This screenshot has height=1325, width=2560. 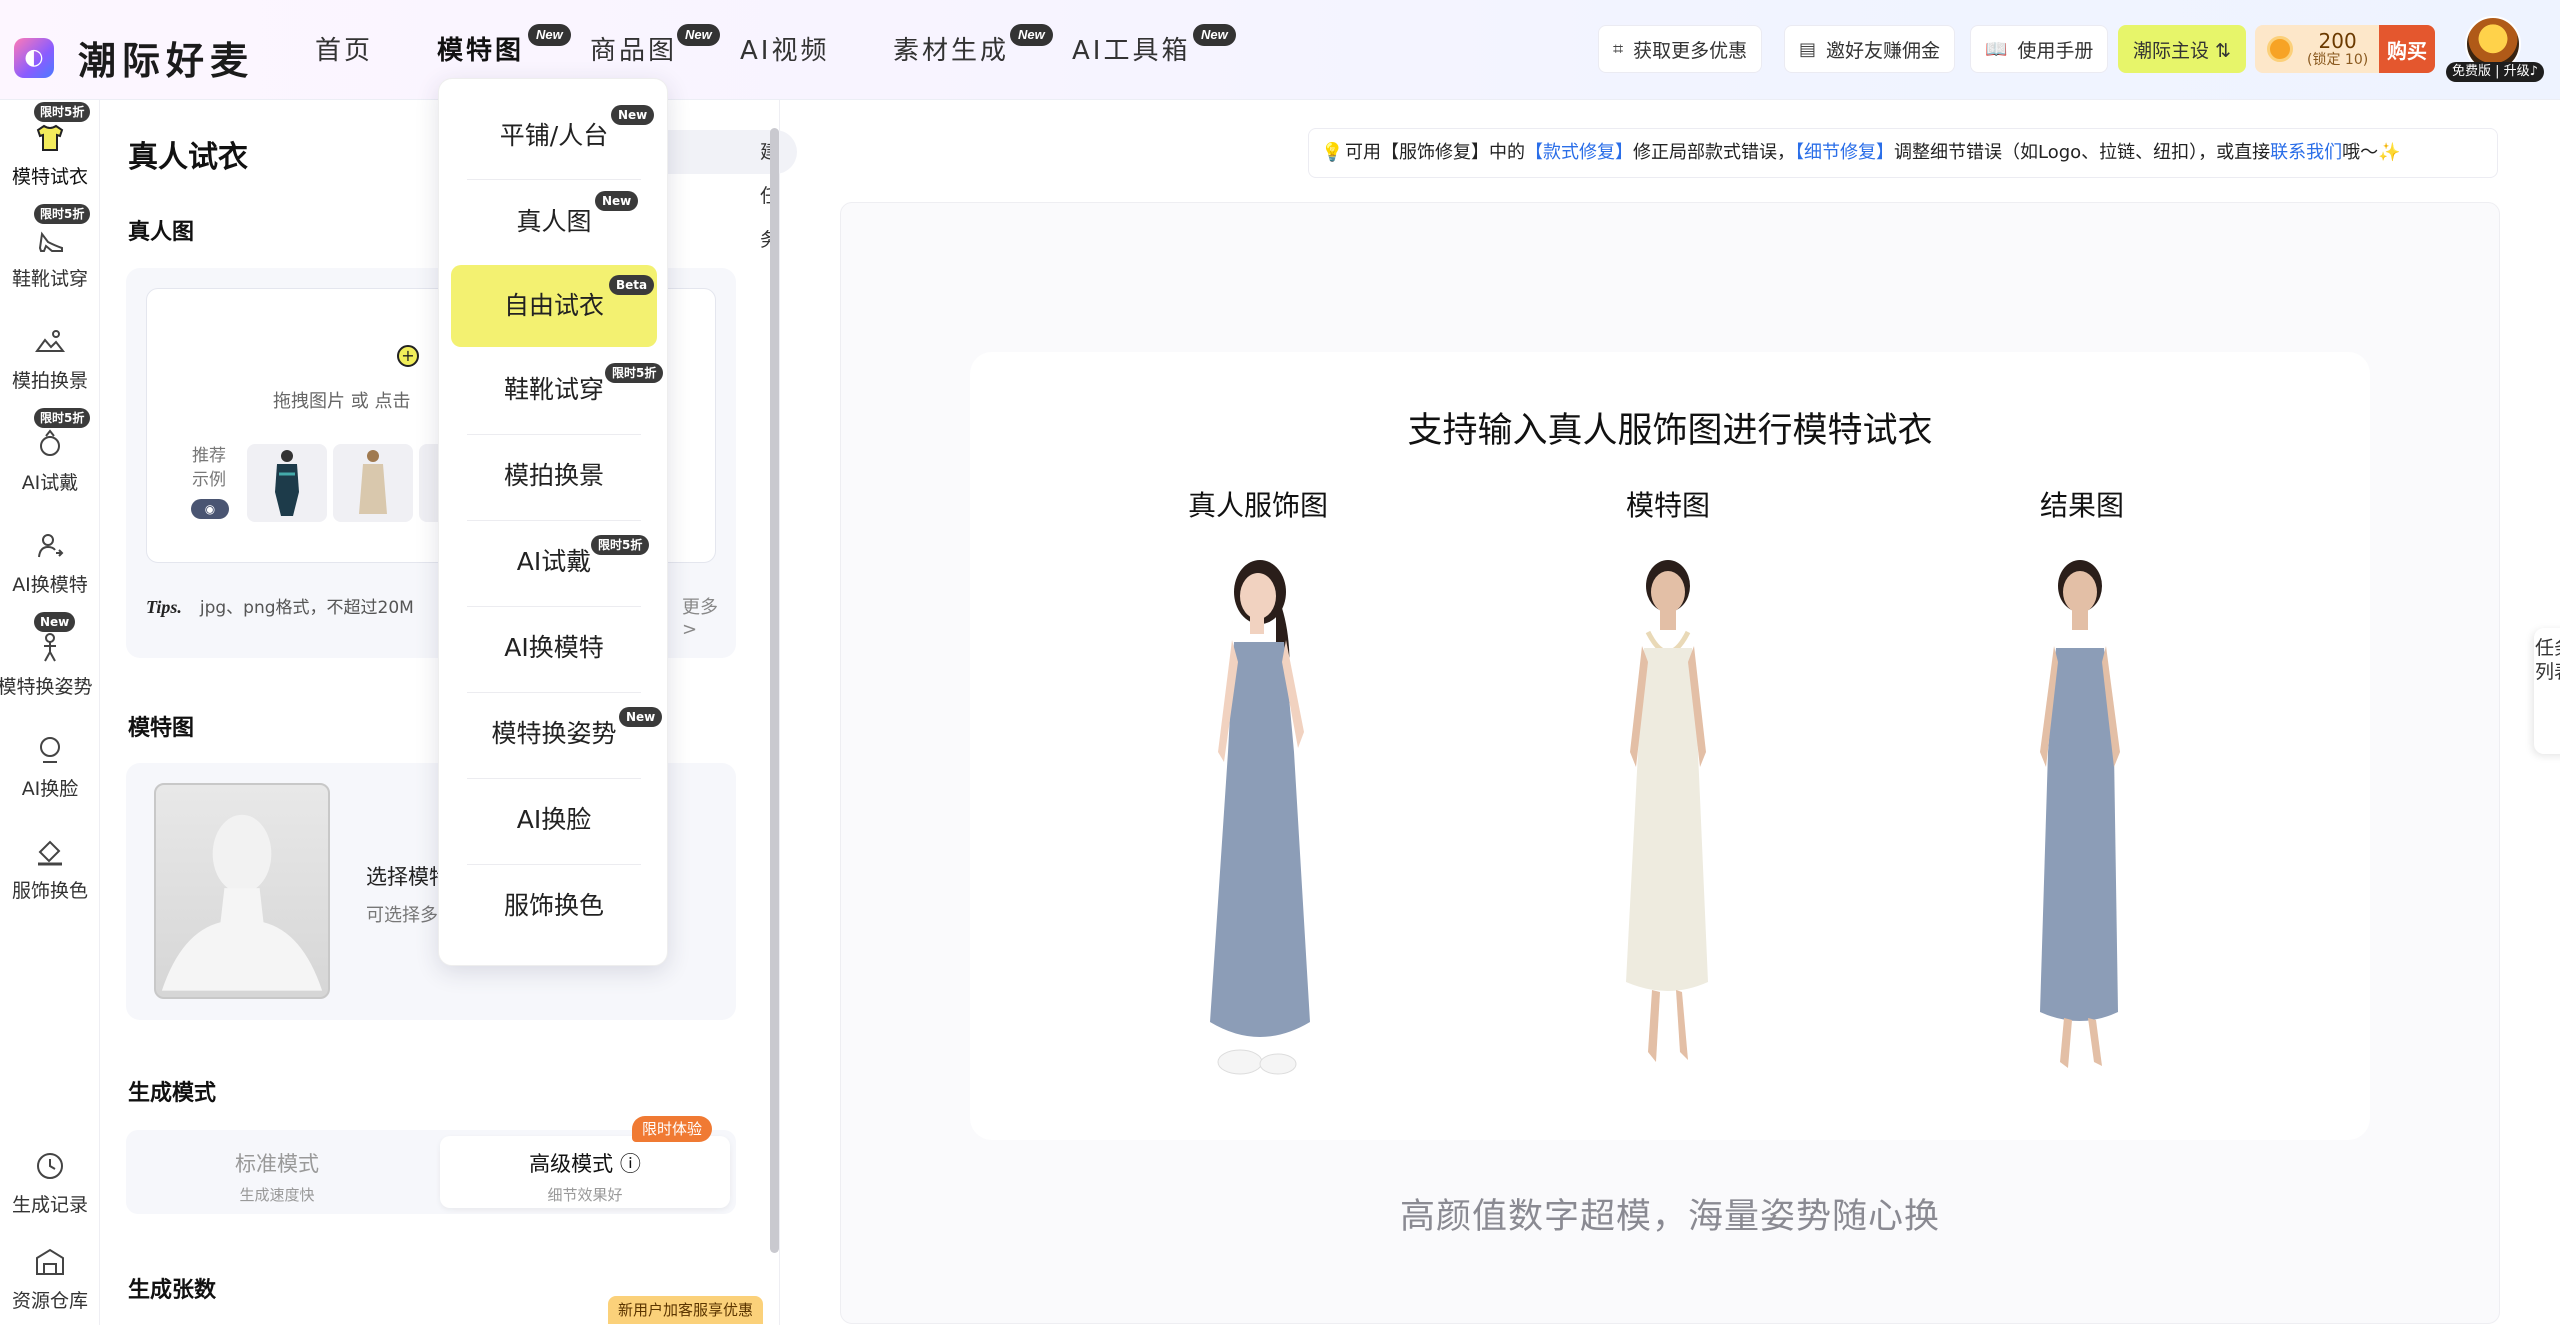 I want to click on clock-icon, so click(x=50, y=1166).